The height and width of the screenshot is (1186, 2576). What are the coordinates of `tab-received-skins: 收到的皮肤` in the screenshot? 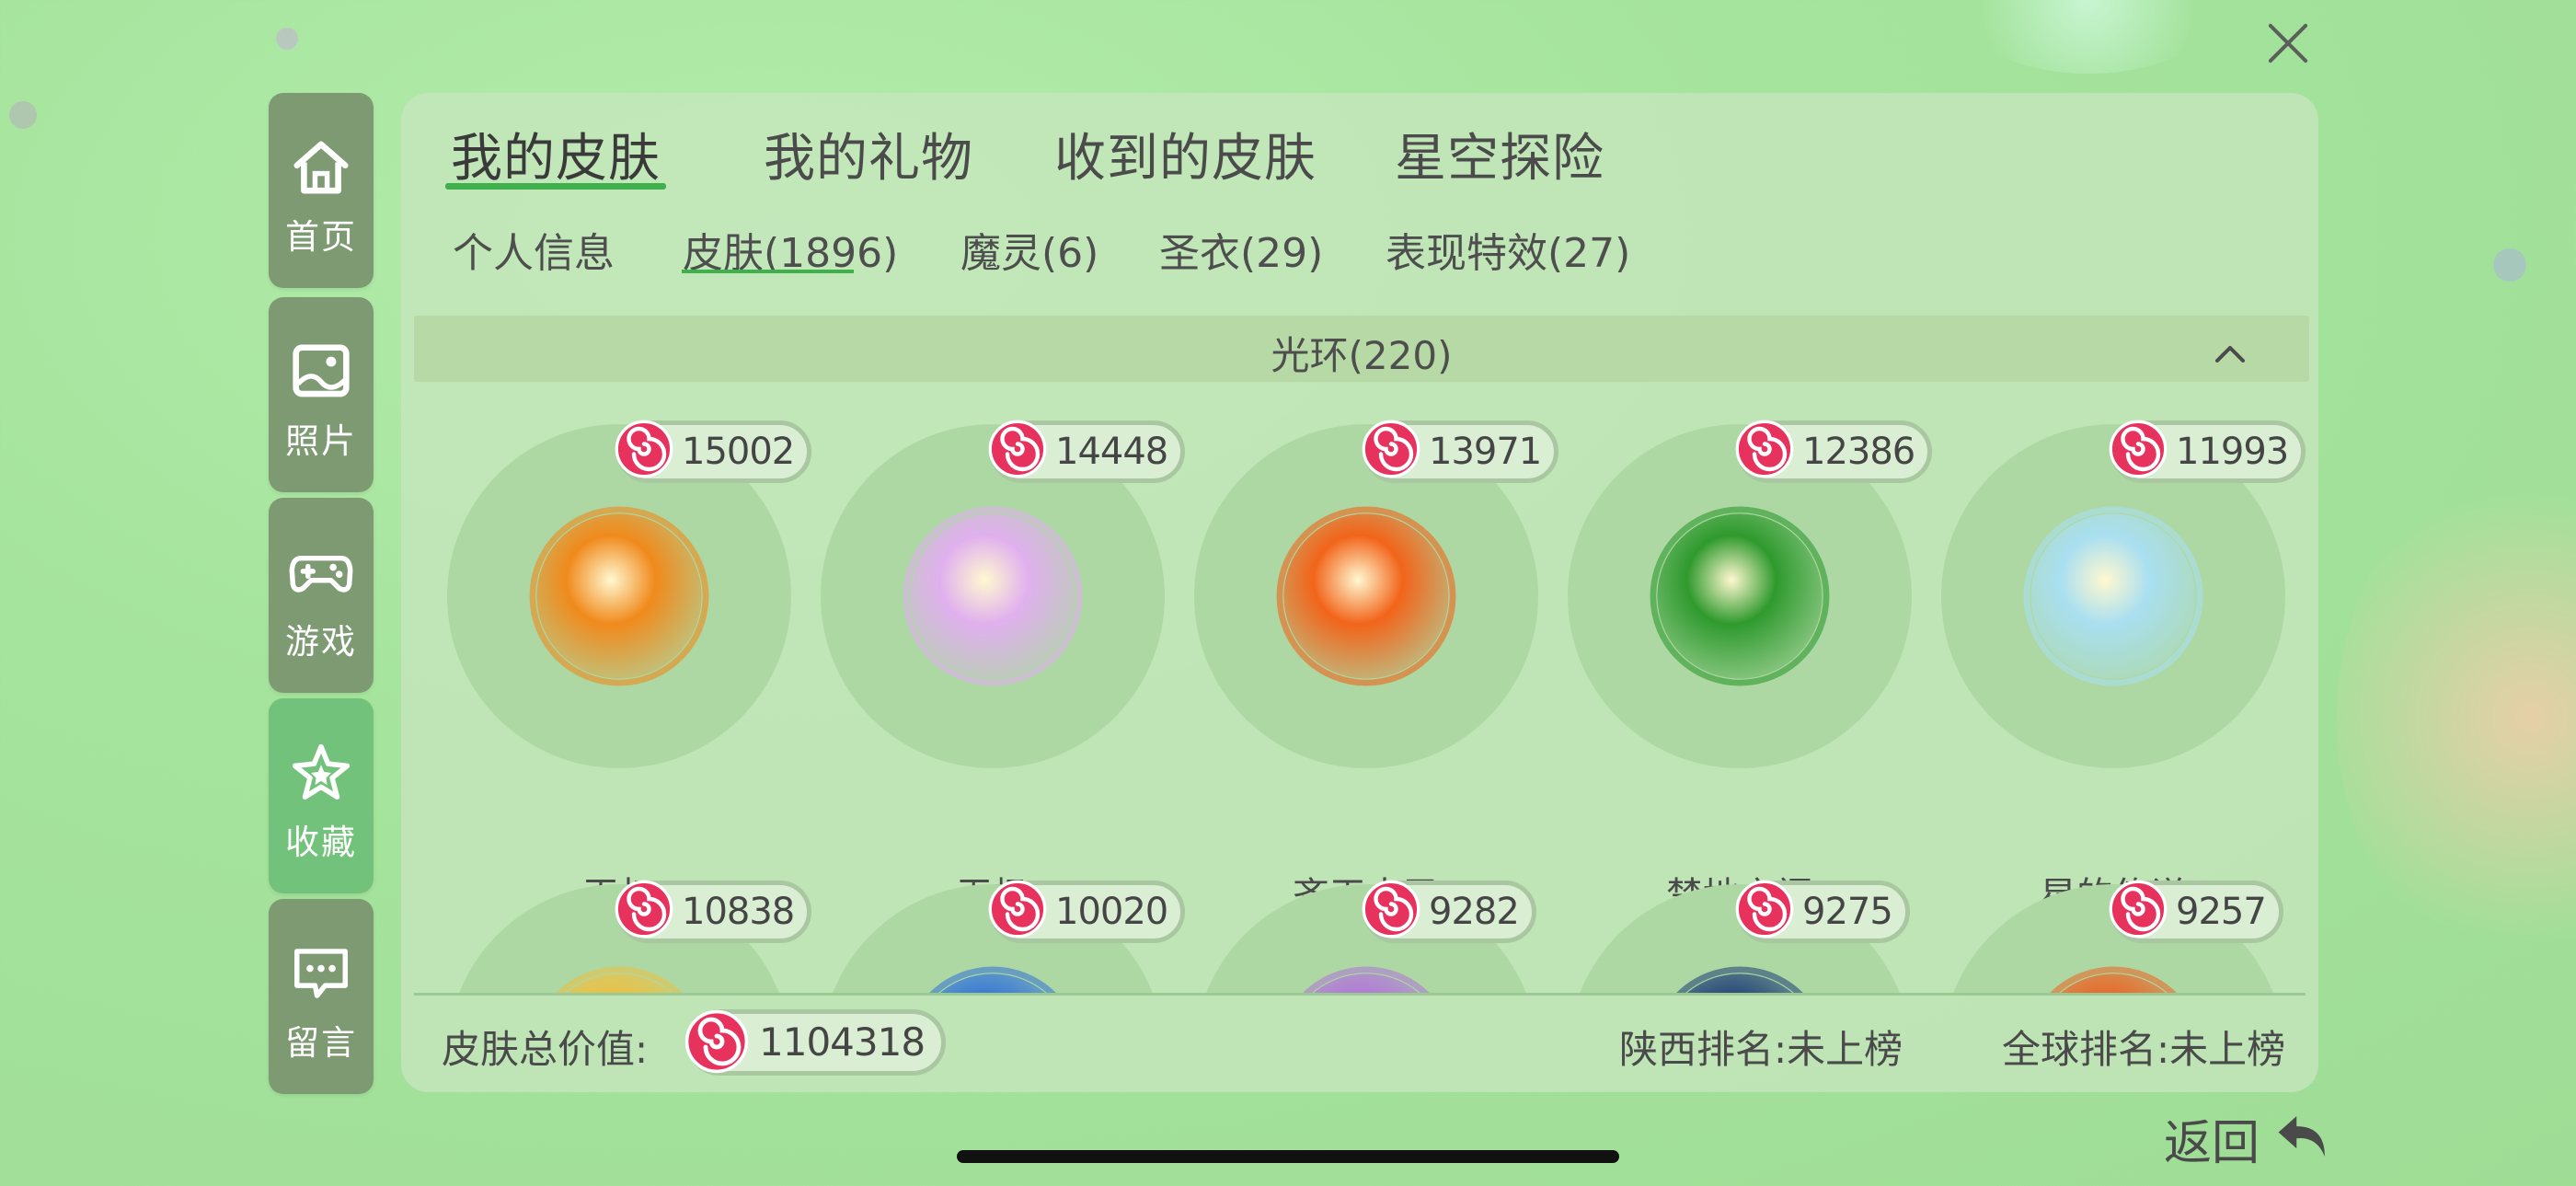 It's located at (1185, 154).